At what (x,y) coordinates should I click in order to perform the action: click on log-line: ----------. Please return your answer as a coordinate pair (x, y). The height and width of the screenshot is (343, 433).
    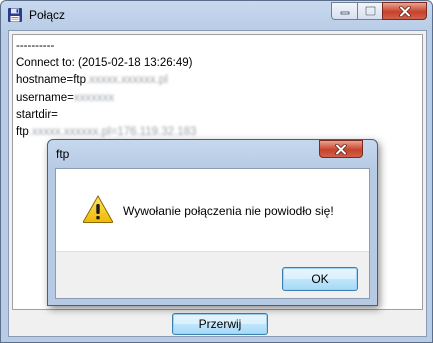
    Looking at the image, I should click on (35, 46).